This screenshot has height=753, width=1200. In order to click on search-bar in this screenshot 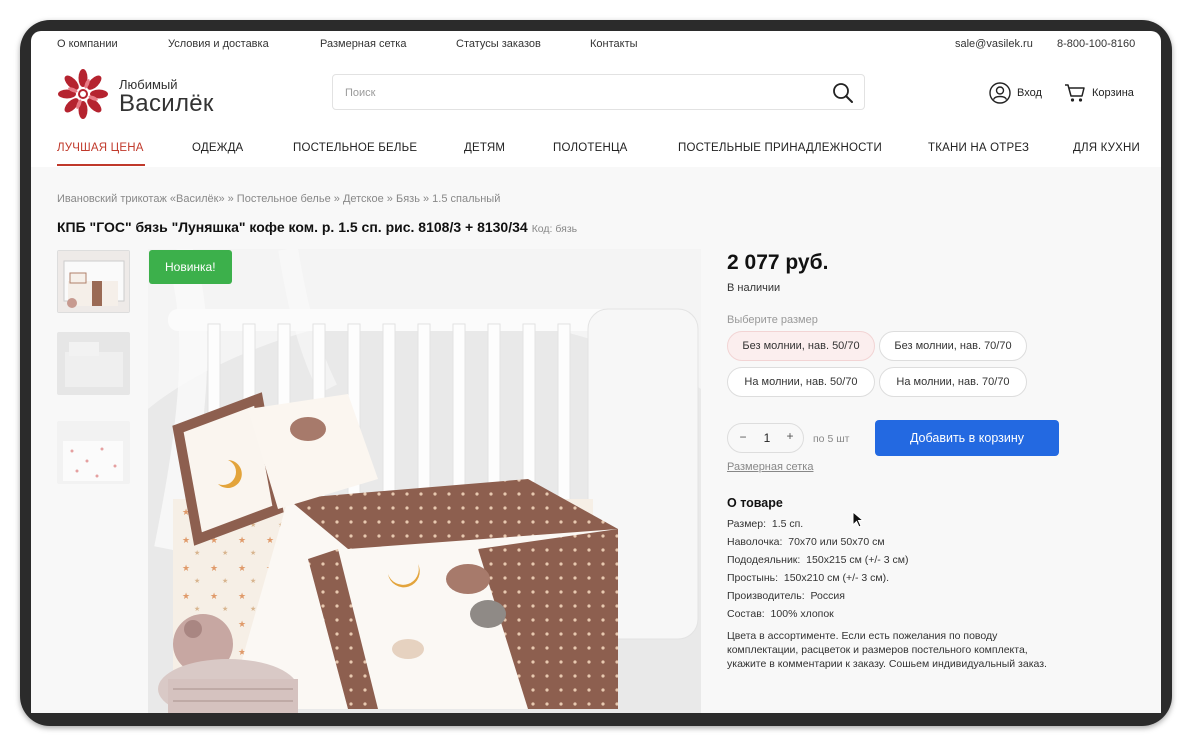, I will do `click(598, 92)`.